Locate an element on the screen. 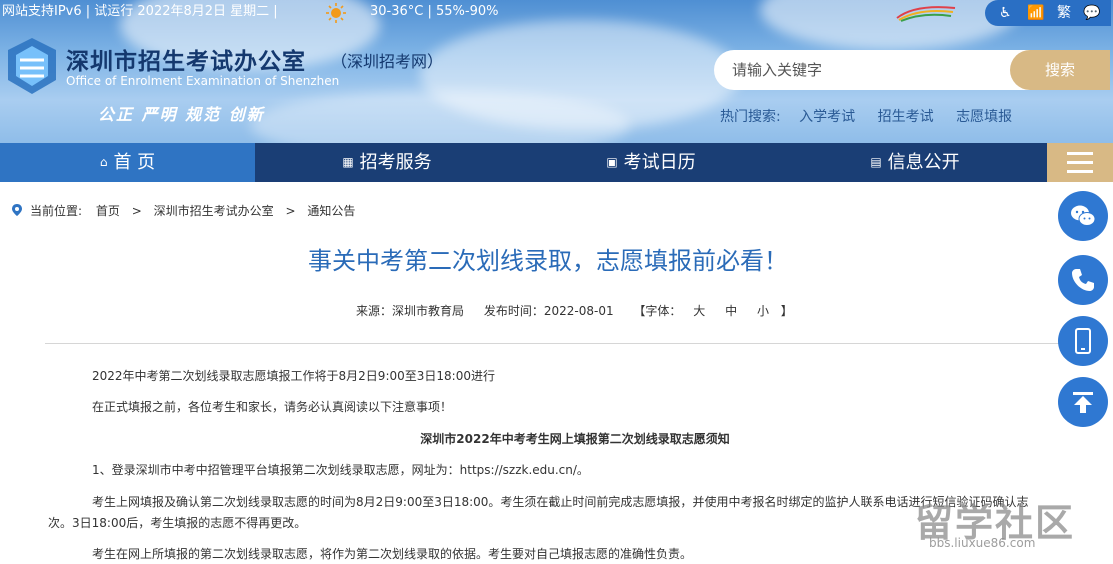  chat-icon: 💬 is located at coordinates (1091, 13).